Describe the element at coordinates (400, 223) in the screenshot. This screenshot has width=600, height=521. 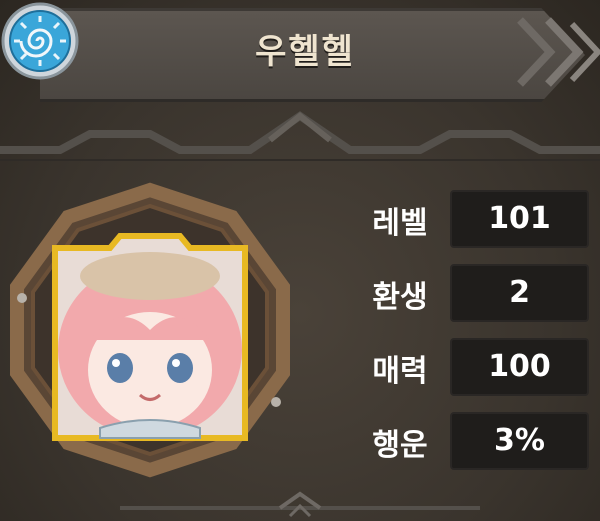
I see `stat-label: 레벨` at that location.